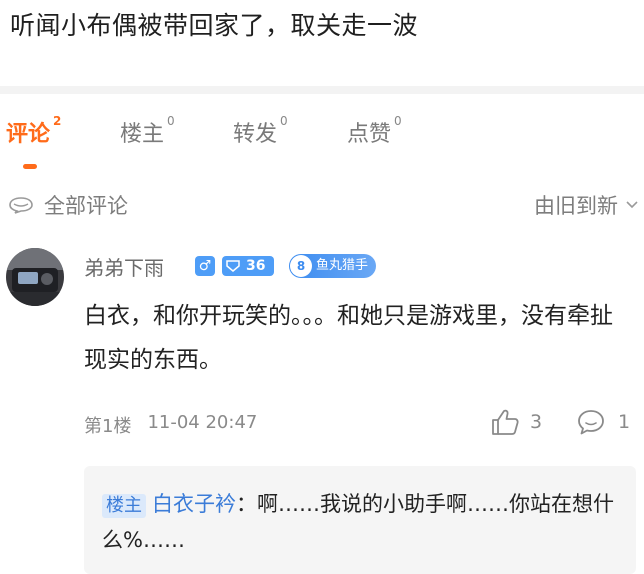  What do you see at coordinates (284, 121) in the screenshot?
I see `tab-reposts-count: 0` at bounding box center [284, 121].